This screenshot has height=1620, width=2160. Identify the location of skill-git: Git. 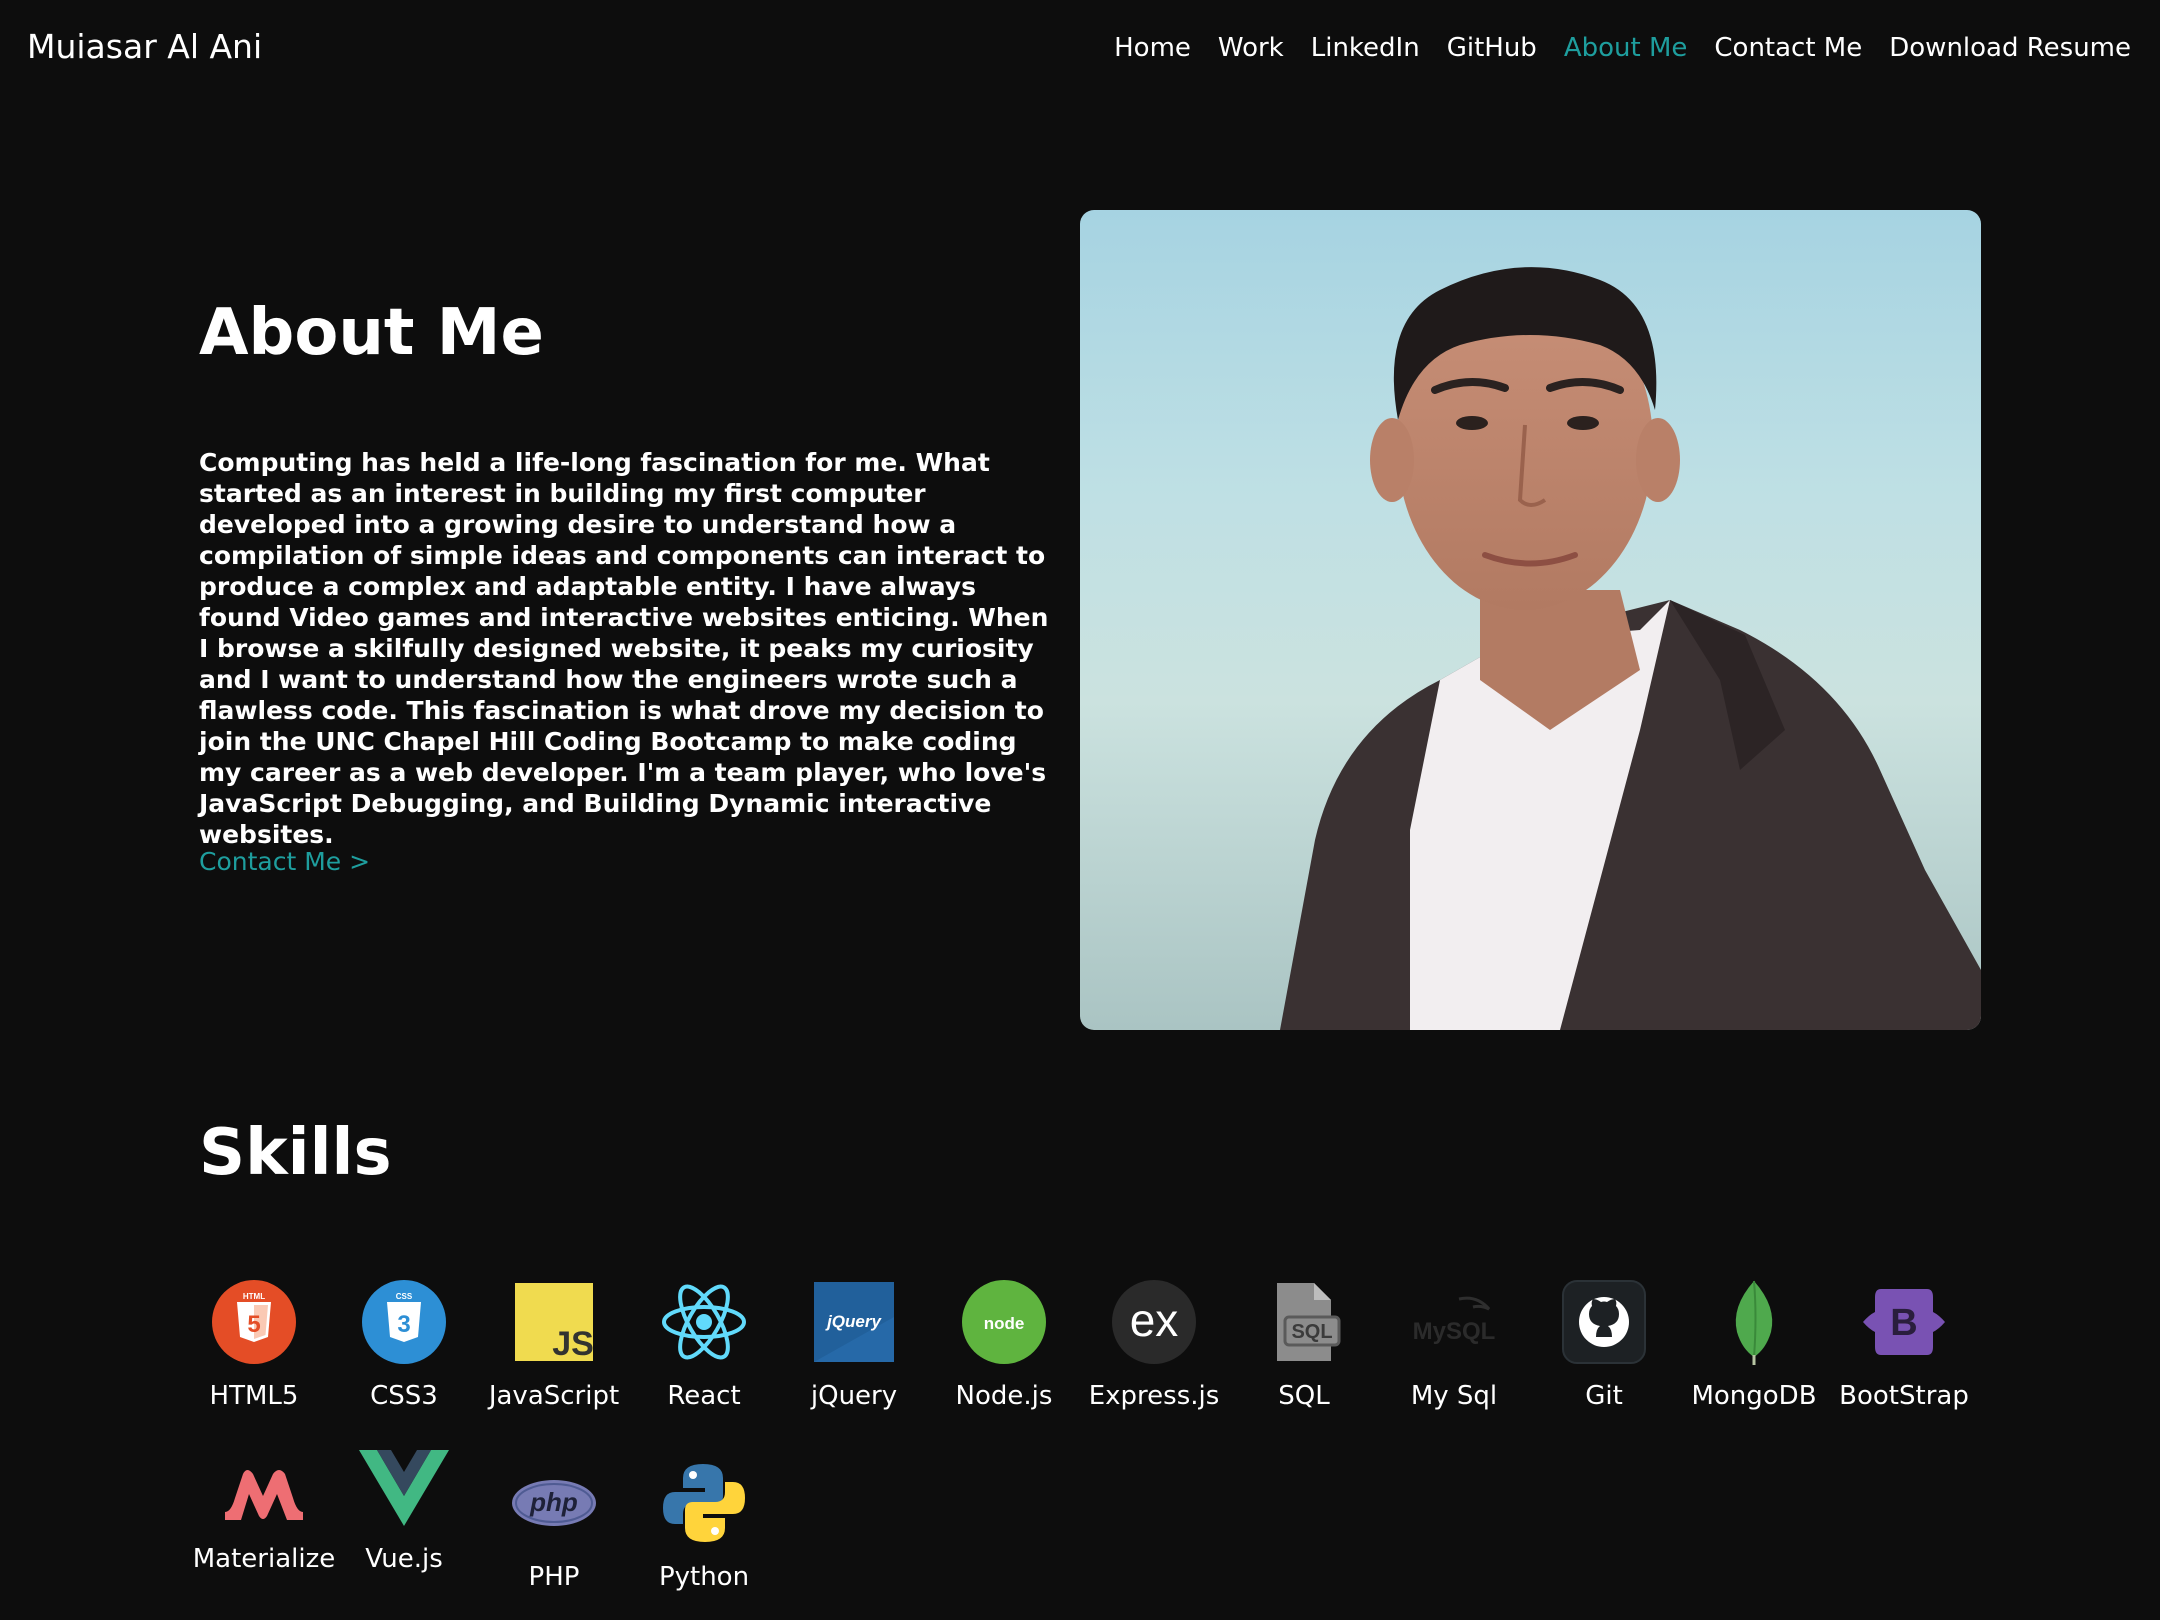
(1604, 1345).